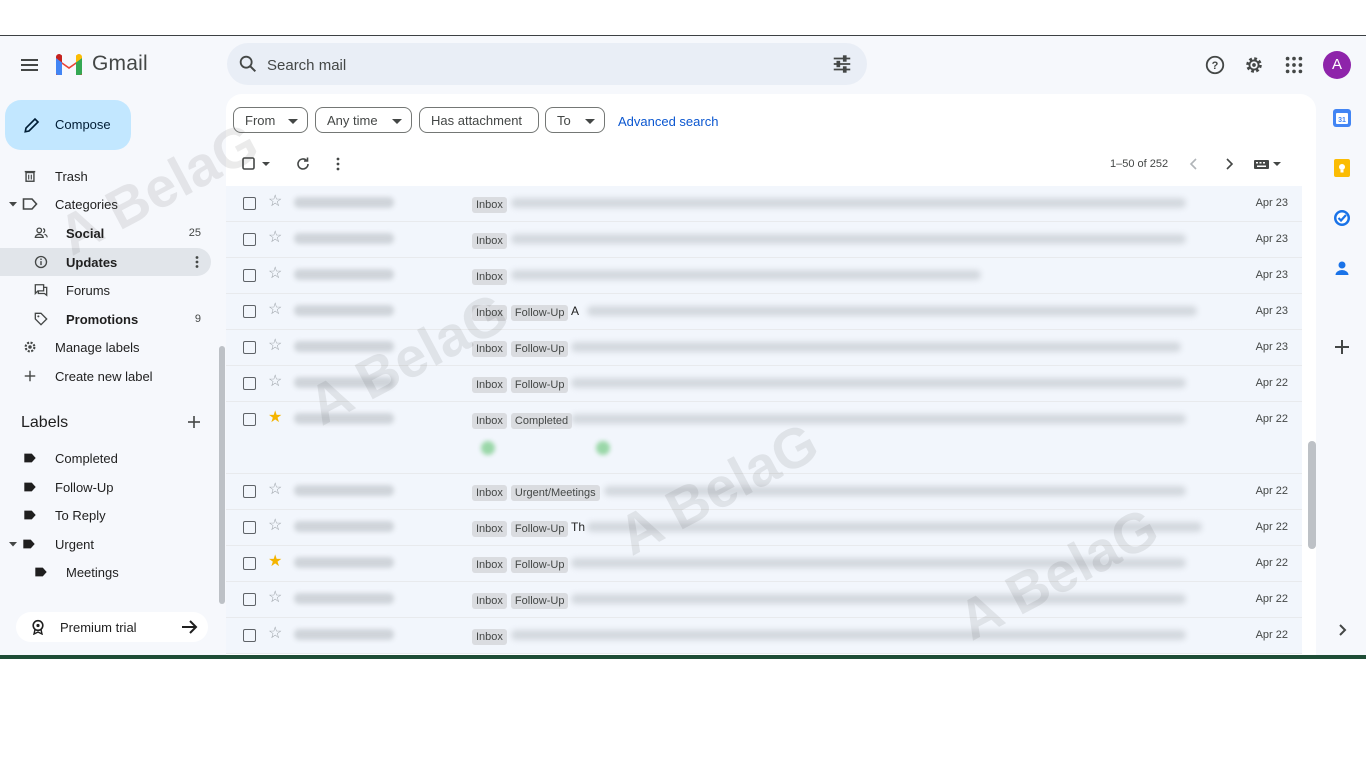 This screenshot has width=1366, height=768. I want to click on search-bar, so click(547, 65).